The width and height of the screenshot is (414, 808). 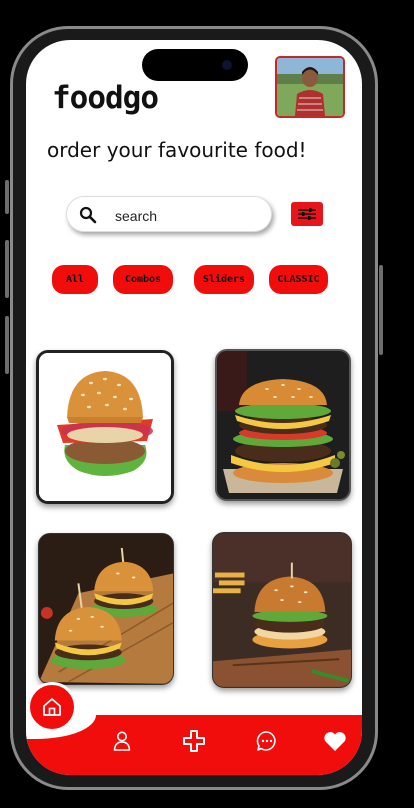 I want to click on chat-button, so click(x=267, y=741).